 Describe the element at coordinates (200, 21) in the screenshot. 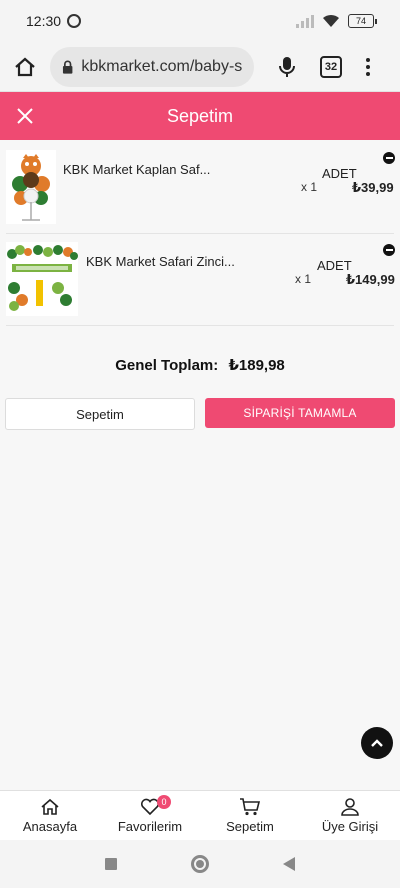

I see `status-bar: 12:30 74` at that location.